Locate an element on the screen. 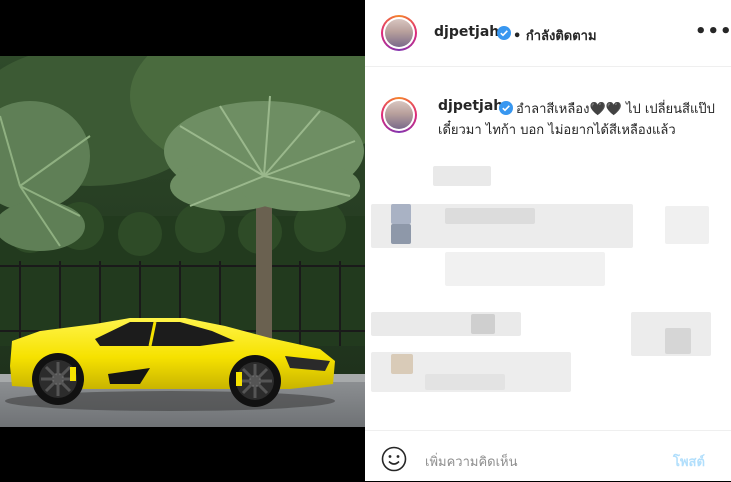 The width and height of the screenshot is (731, 482). author-username: djpetjah is located at coordinates (466, 32).